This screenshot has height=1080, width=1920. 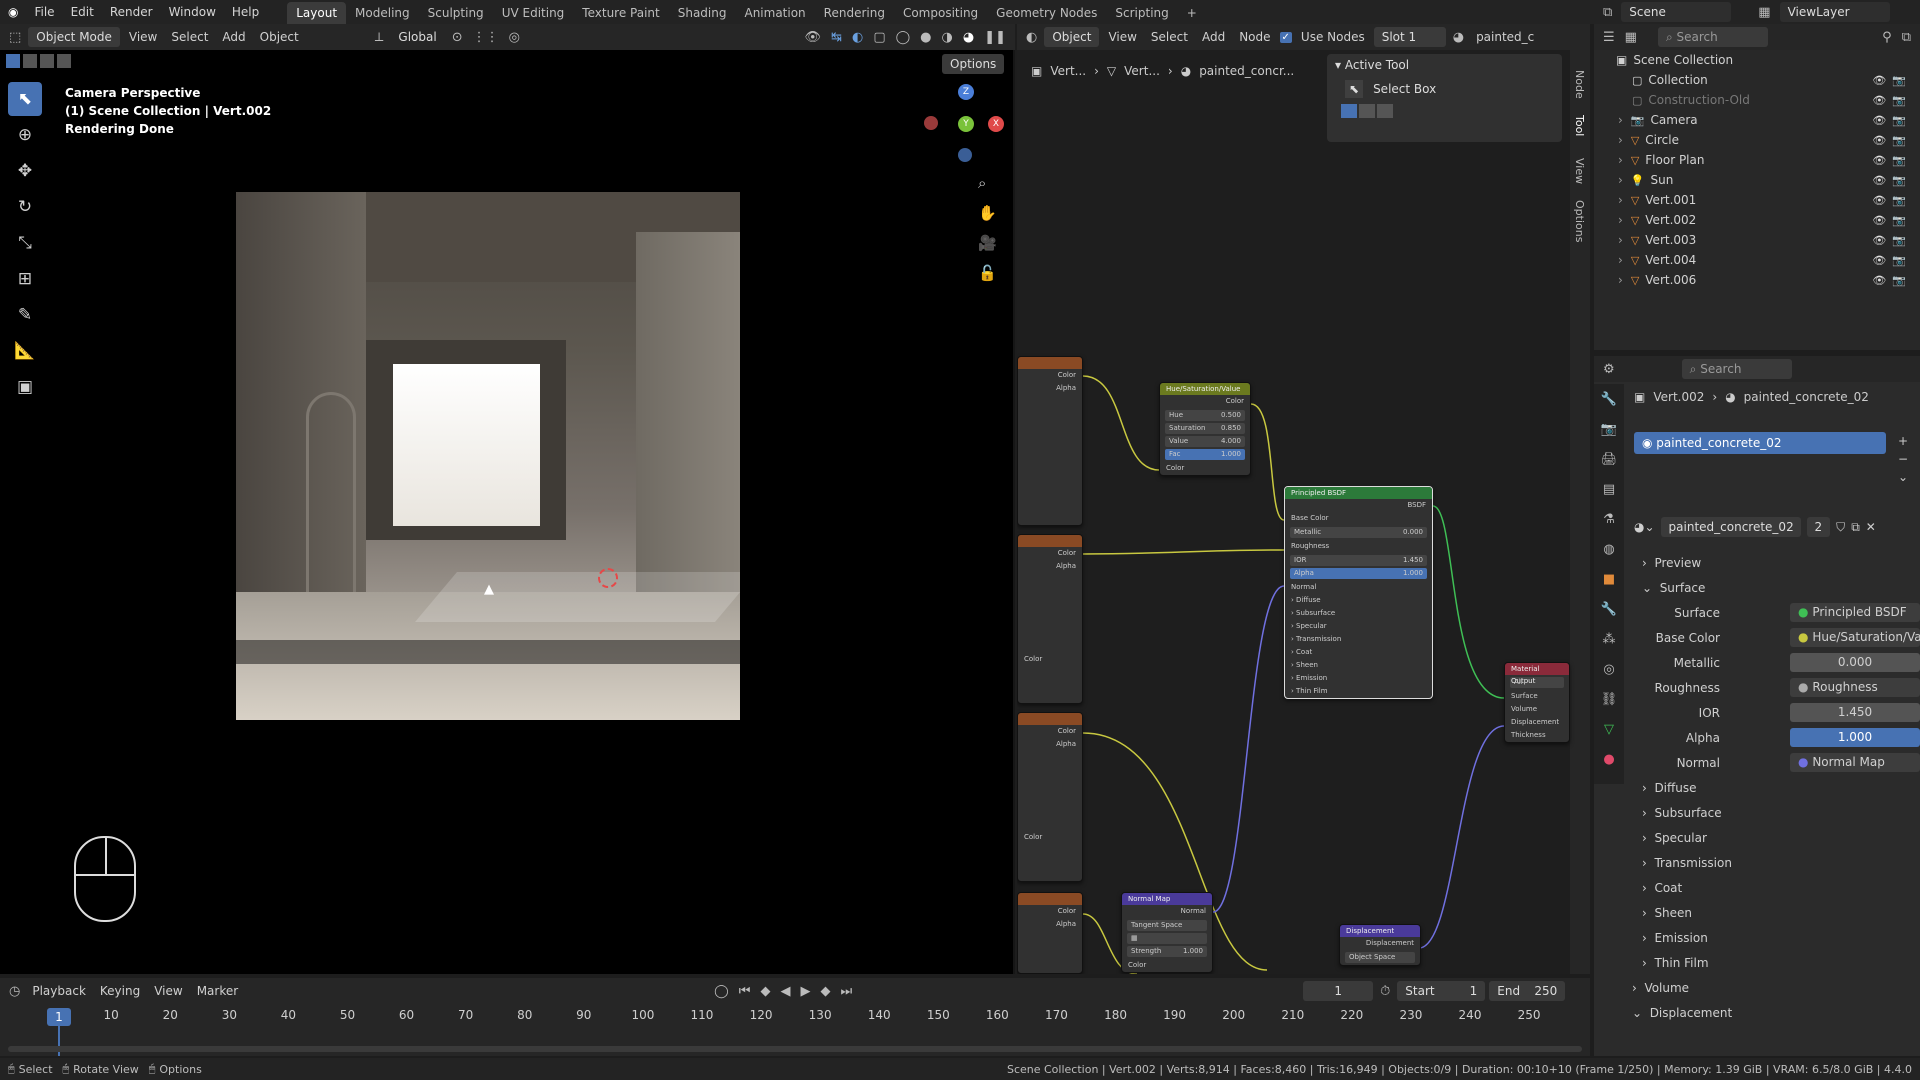 What do you see at coordinates (1169, 37) in the screenshot?
I see `node-menu-select: Select` at bounding box center [1169, 37].